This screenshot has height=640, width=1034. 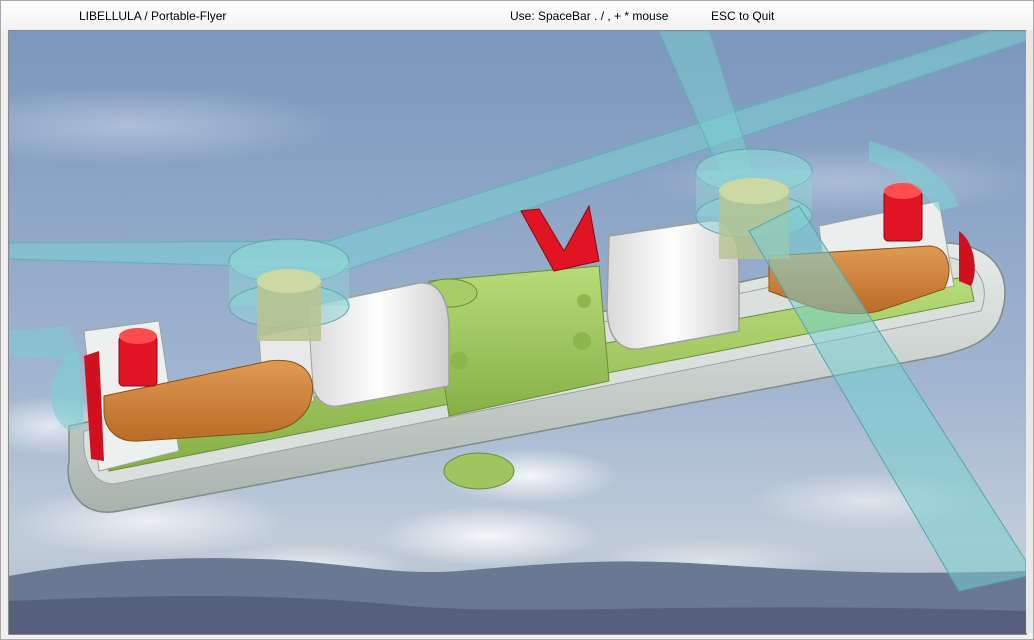 What do you see at coordinates (743, 16) in the screenshot?
I see `quit-hint: ESC to Quit` at bounding box center [743, 16].